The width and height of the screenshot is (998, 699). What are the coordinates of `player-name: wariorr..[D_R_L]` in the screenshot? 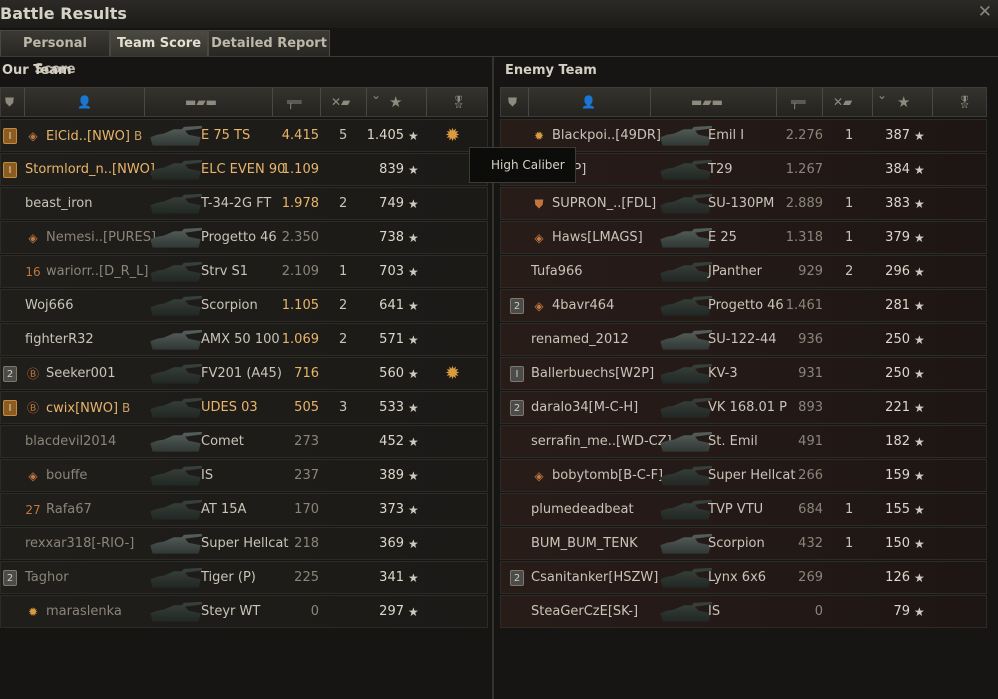 It's located at (97, 272).